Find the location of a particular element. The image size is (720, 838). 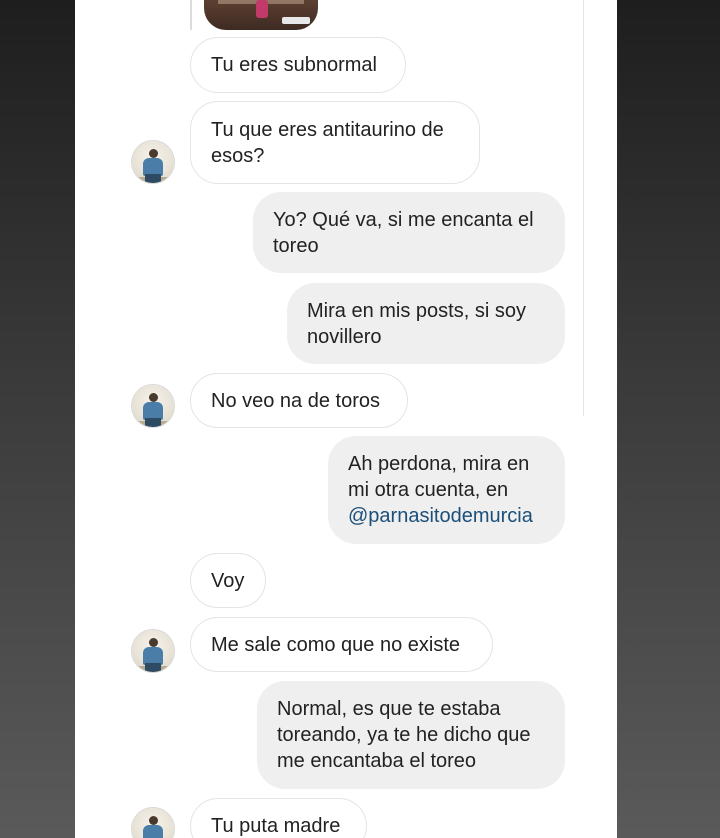

message-text: Tu que eres antitaurino de esos? is located at coordinates (327, 142).